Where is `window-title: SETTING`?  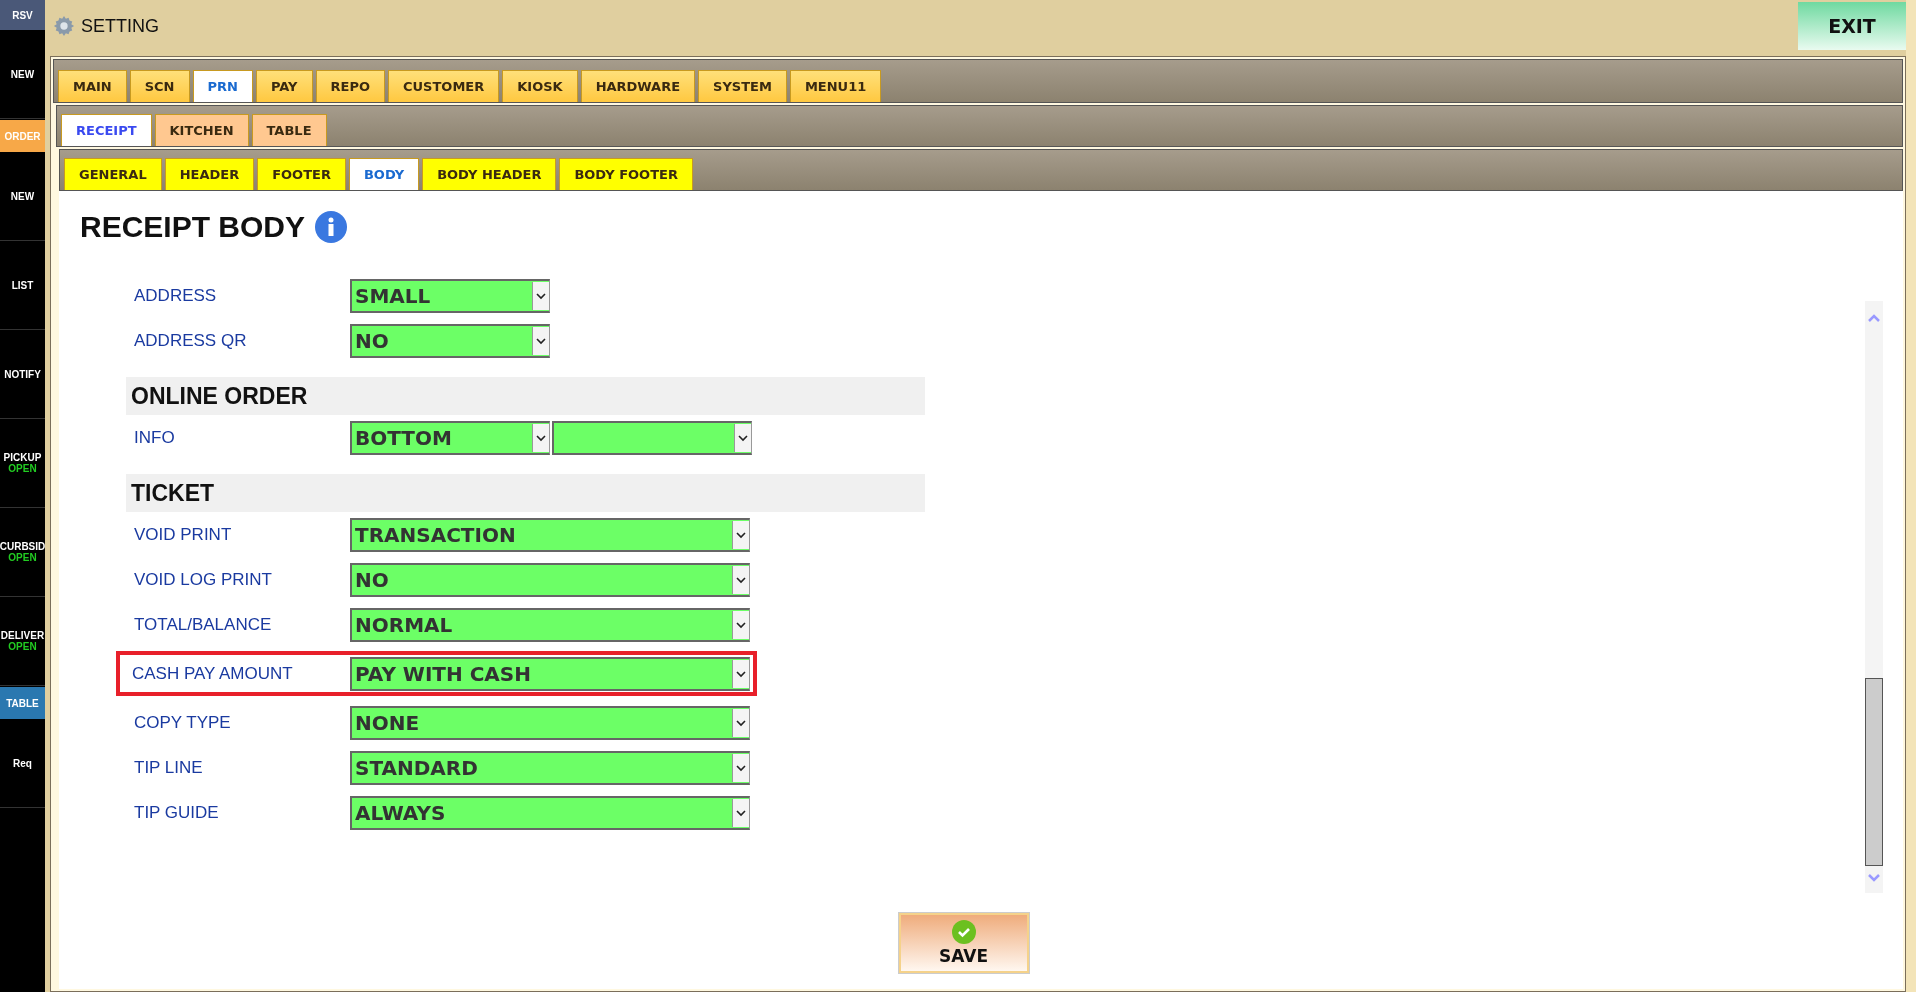
window-title: SETTING is located at coordinates (120, 26).